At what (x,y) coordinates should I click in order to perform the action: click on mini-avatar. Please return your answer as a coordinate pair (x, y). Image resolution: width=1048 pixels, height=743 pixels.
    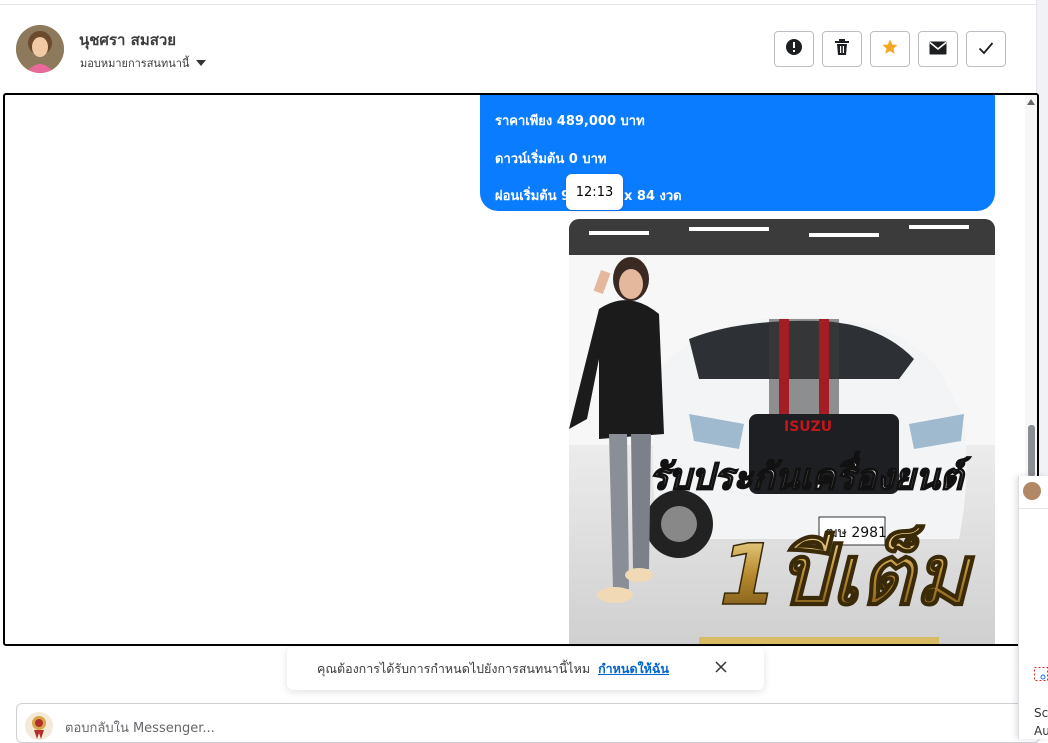
    Looking at the image, I should click on (1032, 491).